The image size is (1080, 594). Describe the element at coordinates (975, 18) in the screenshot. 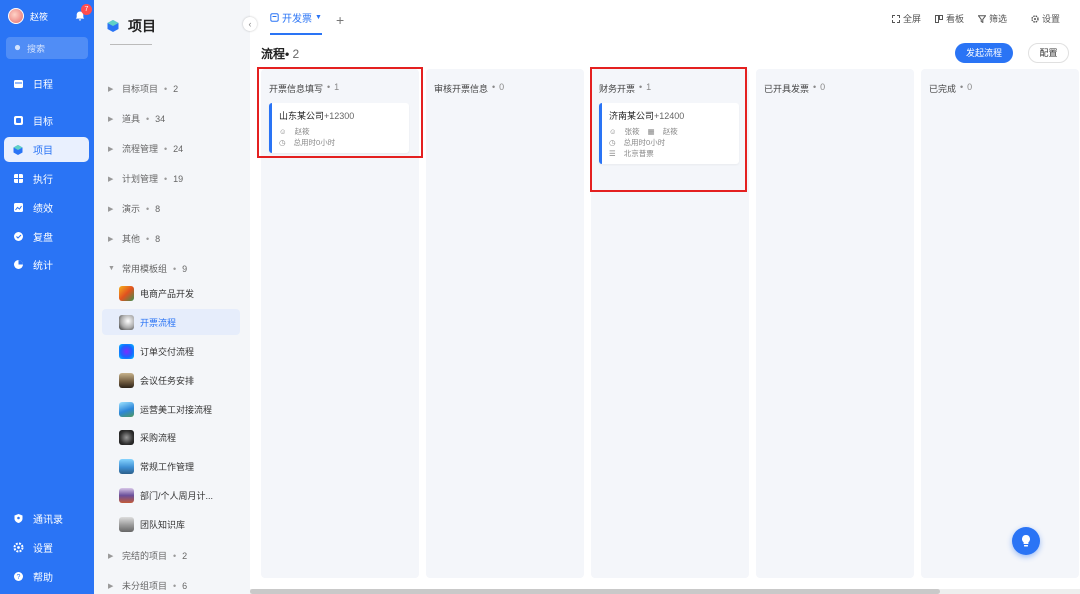

I see `toolbar: 全屏 看板 筛选 设置` at that location.